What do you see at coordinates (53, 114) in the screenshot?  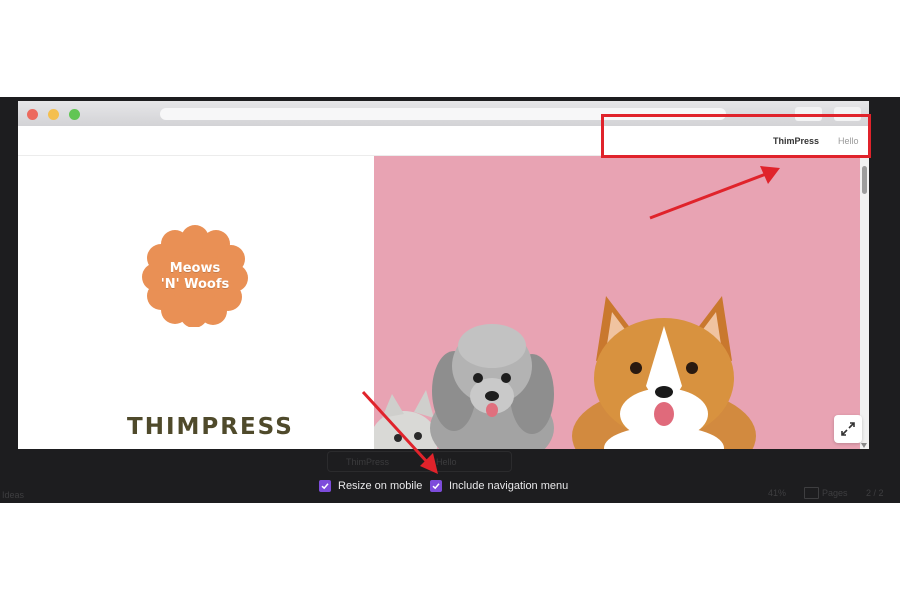 I see `minimize-dot-icon` at bounding box center [53, 114].